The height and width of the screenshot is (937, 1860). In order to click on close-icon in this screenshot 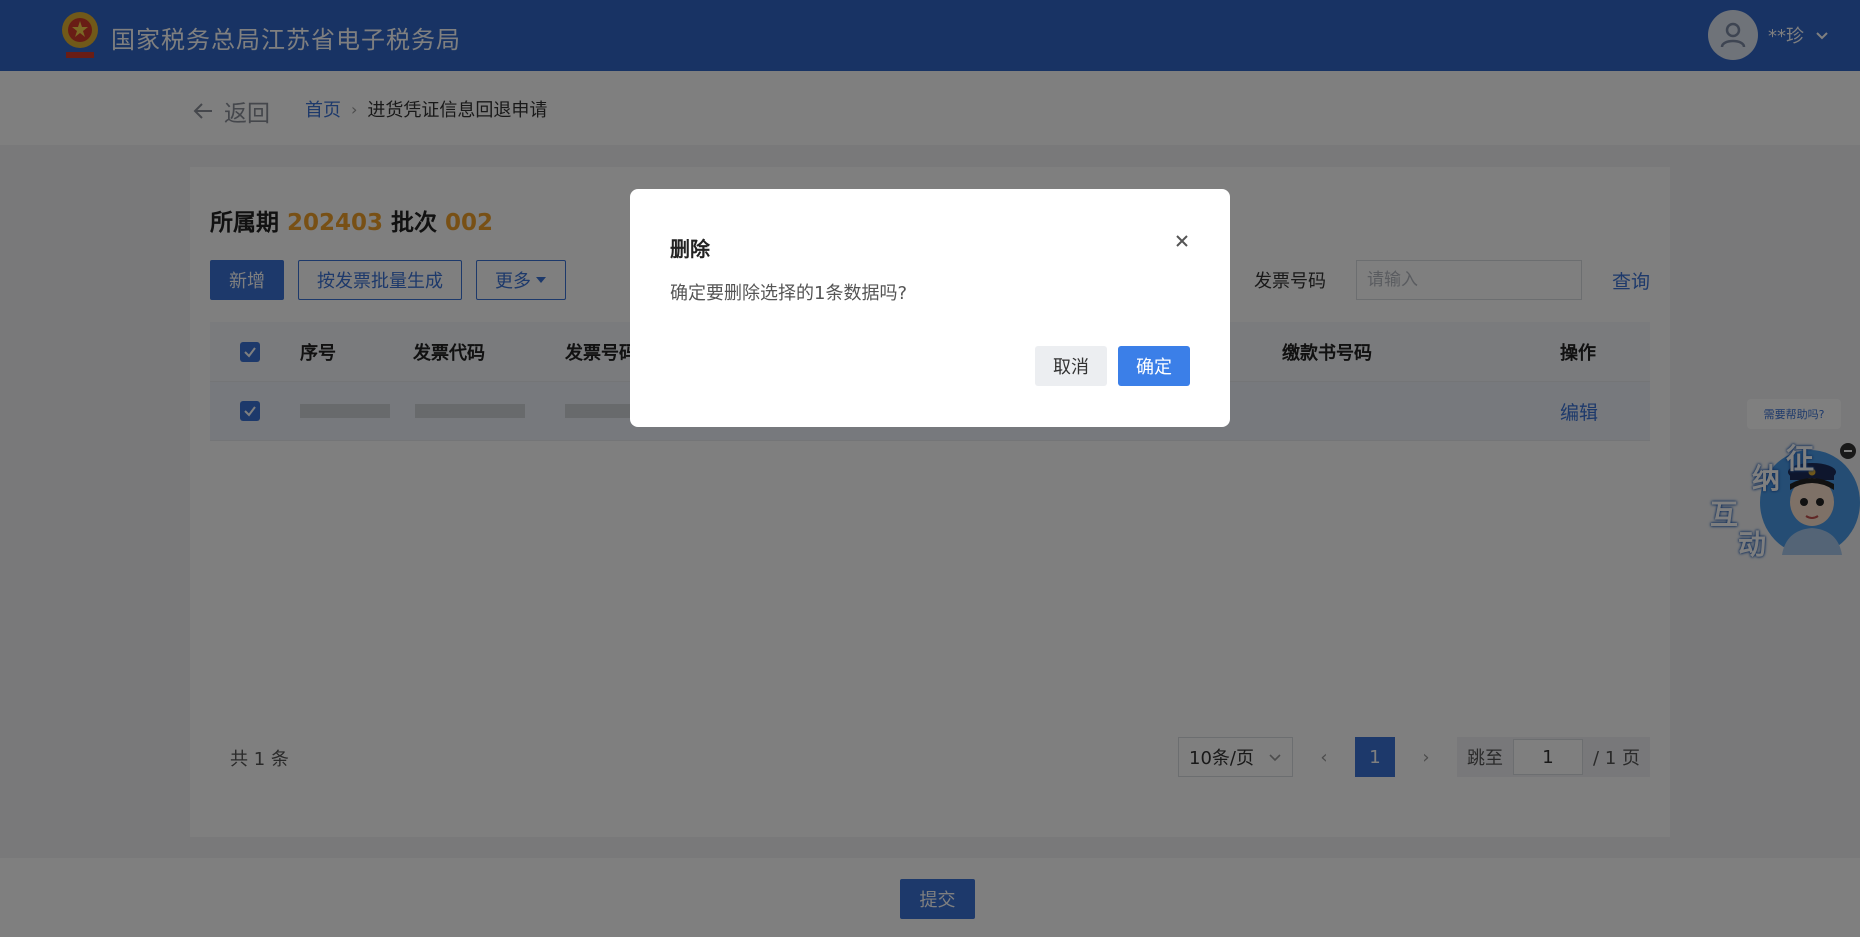, I will do `click(1182, 241)`.